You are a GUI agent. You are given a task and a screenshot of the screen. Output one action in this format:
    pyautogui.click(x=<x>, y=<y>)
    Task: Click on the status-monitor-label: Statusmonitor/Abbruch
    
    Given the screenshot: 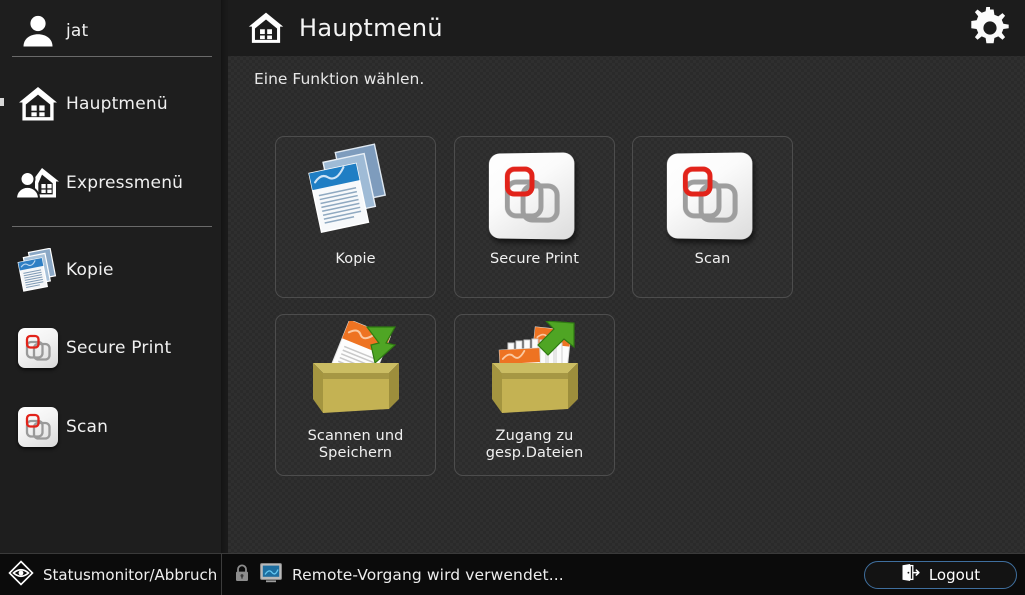 What is the action you would take?
    pyautogui.click(x=130, y=574)
    